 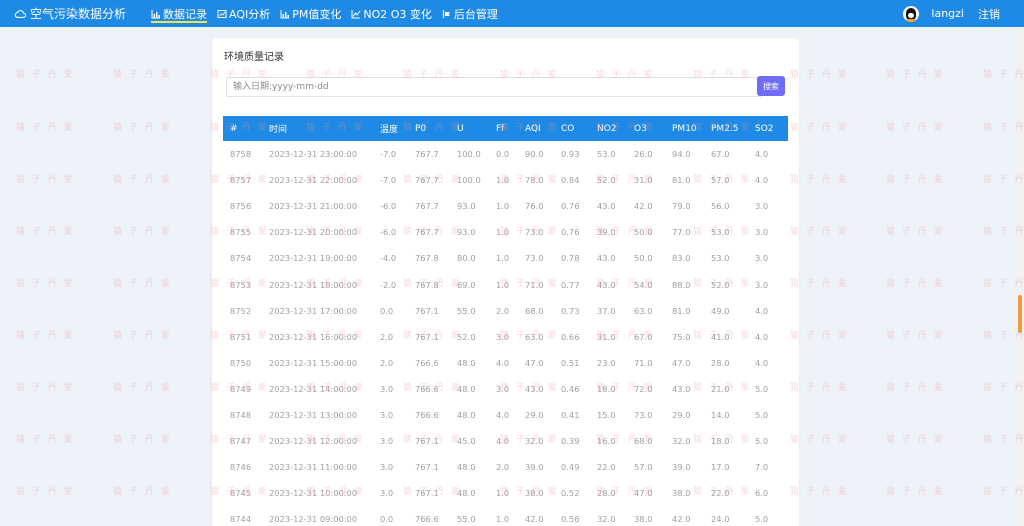 What do you see at coordinates (643, 258) in the screenshot?
I see `table-cell: 50.0` at bounding box center [643, 258].